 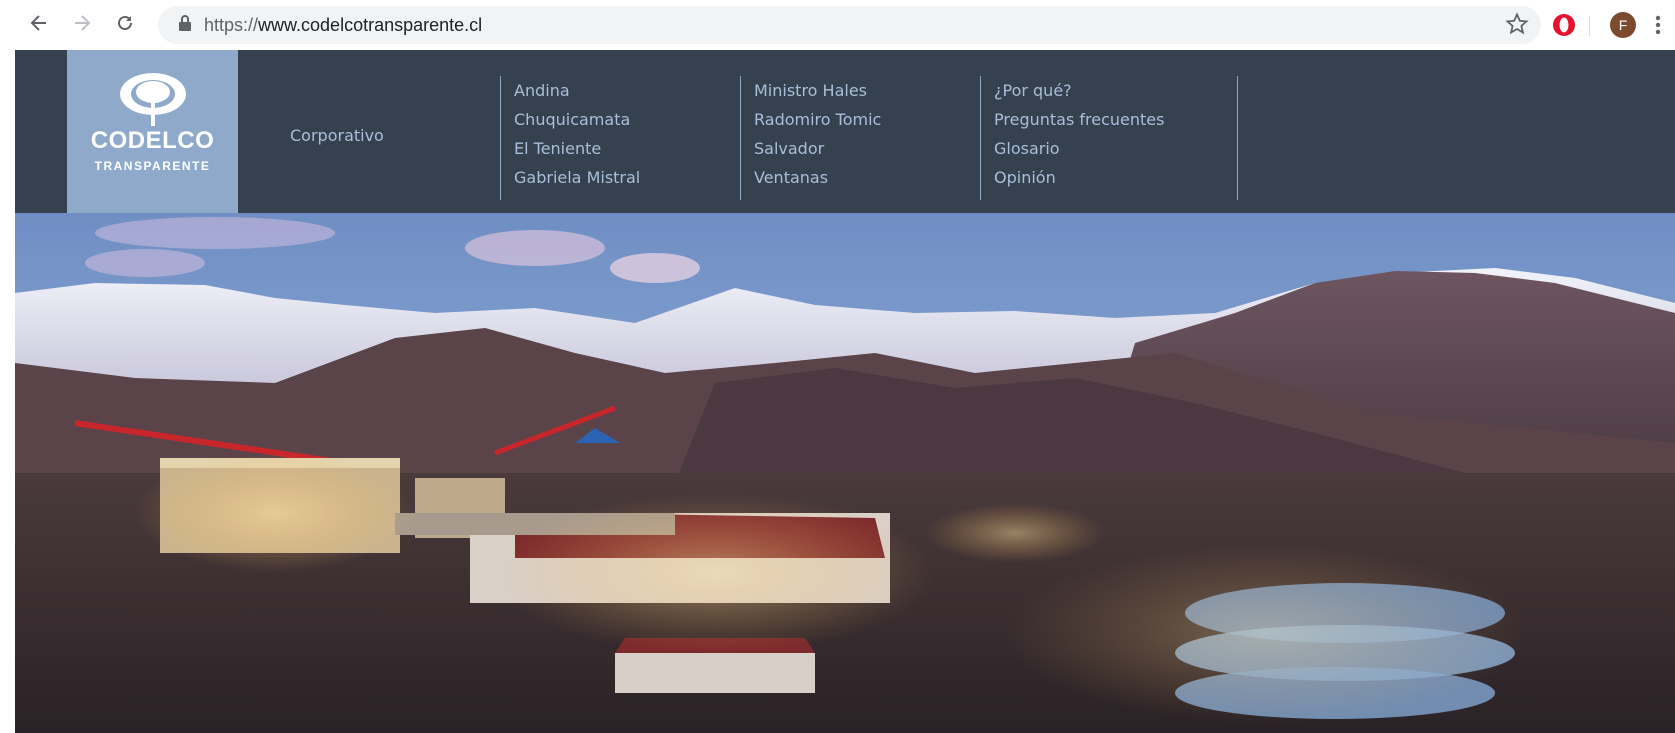 I want to click on codelco-logo-icon, so click(x=153, y=99).